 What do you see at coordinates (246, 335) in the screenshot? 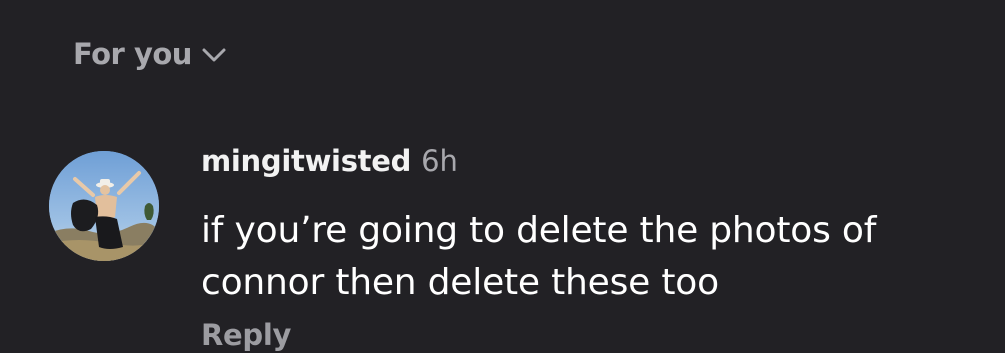
I see `reply-button: Reply` at bounding box center [246, 335].